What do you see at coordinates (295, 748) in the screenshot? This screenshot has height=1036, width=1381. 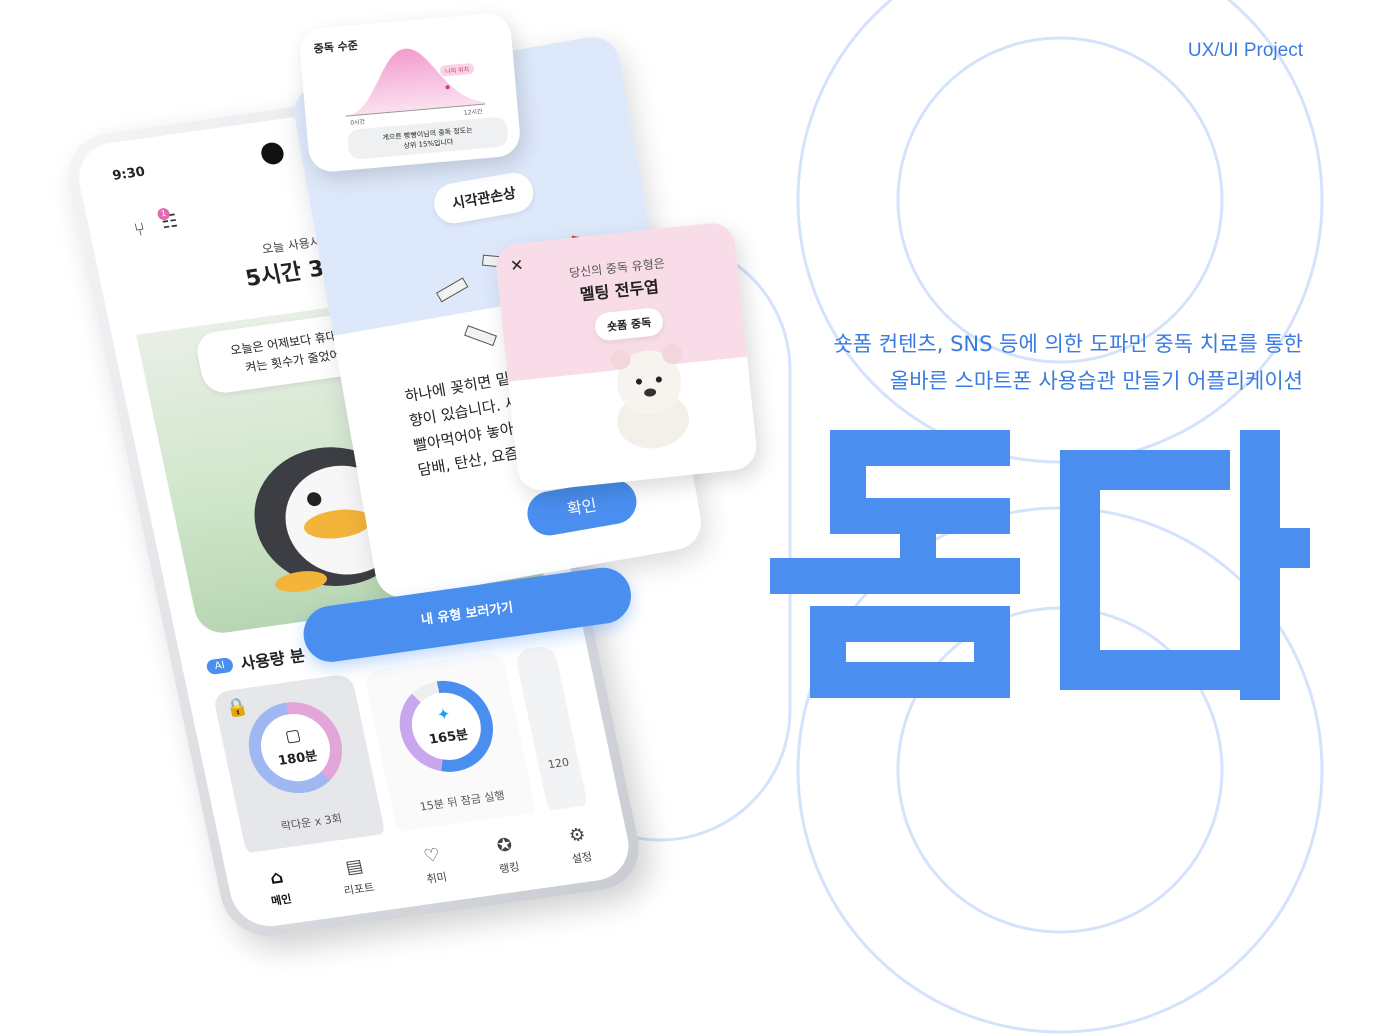 I see `usage-ring: ▢ 180분` at bounding box center [295, 748].